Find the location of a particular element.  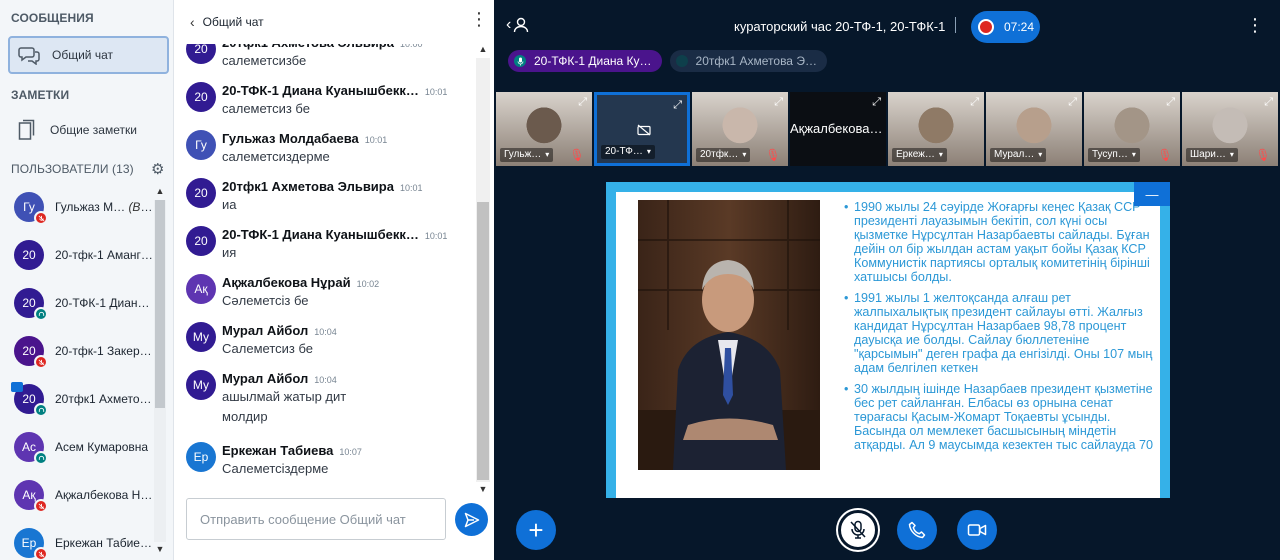

user-name: Гульжаз М… (Вы) is located at coordinates (104, 207).